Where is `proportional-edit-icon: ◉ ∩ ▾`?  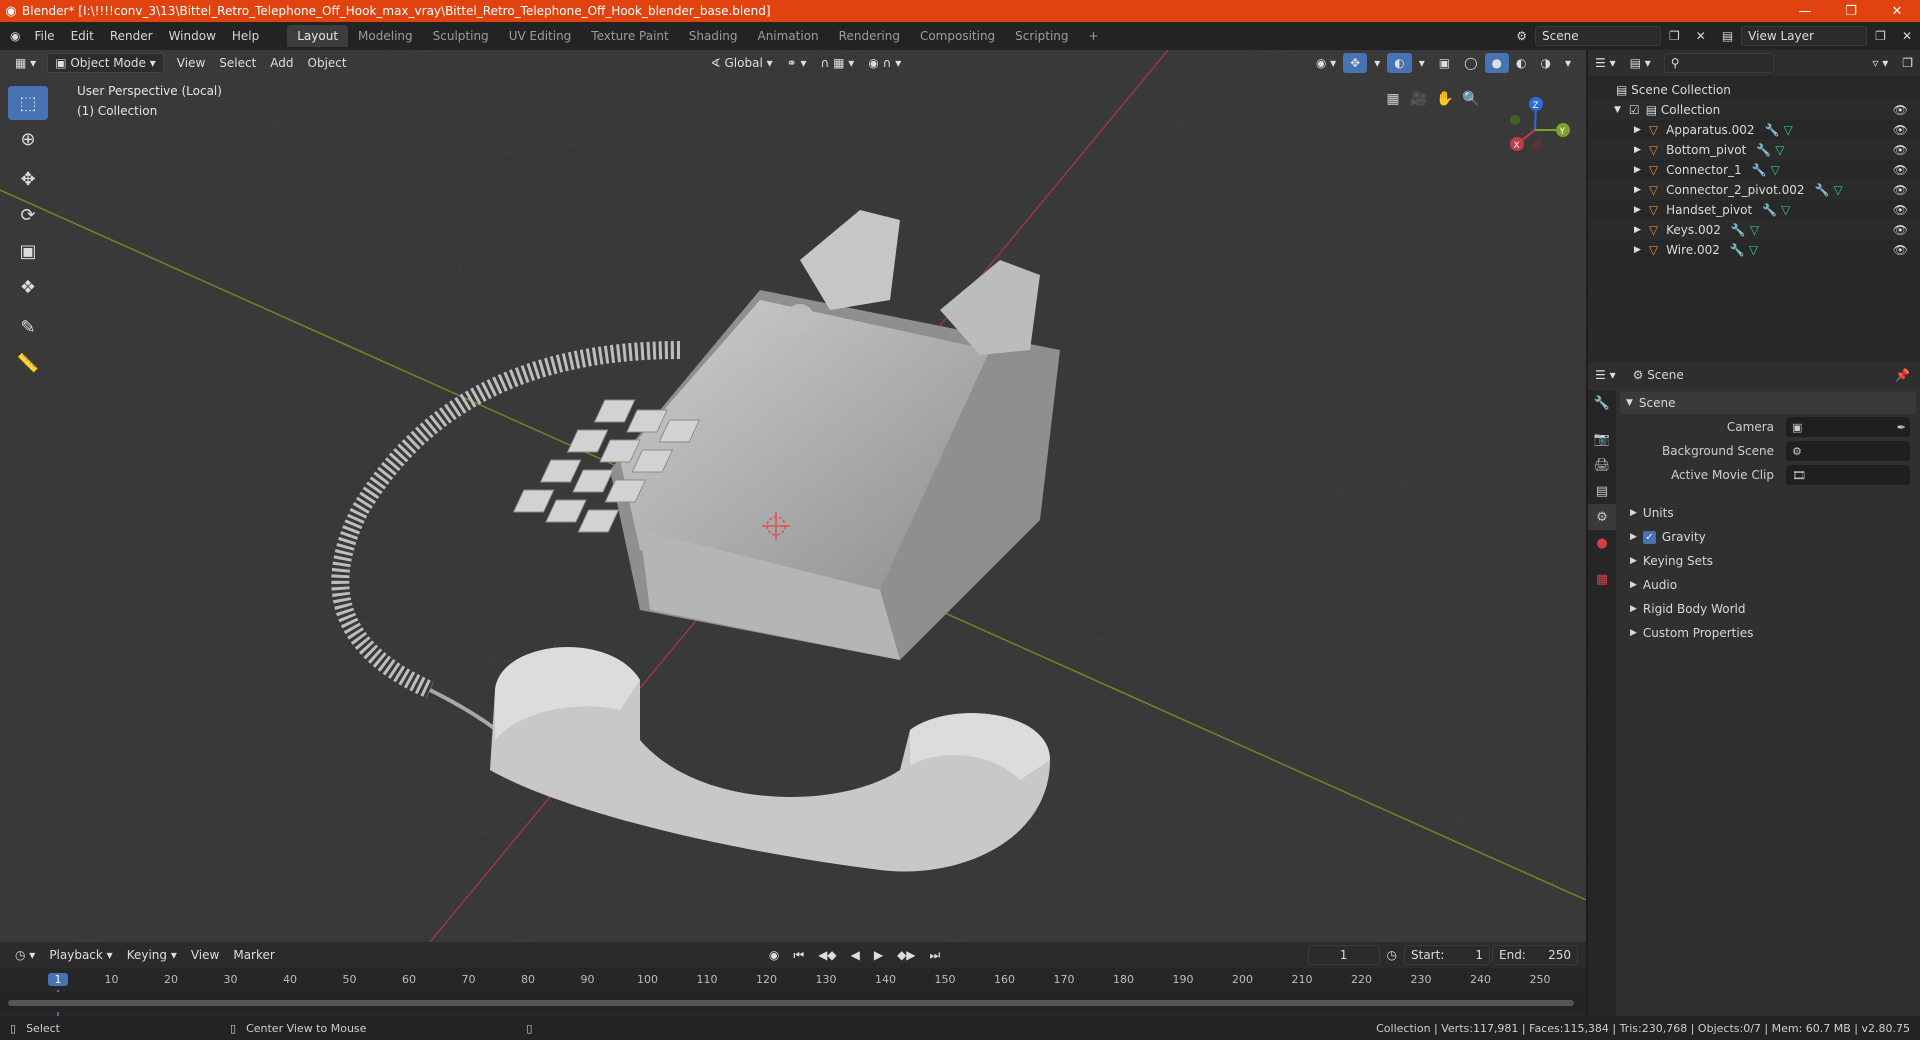
proportional-edit-icon: ◉ ∩ ▾ is located at coordinates (884, 63).